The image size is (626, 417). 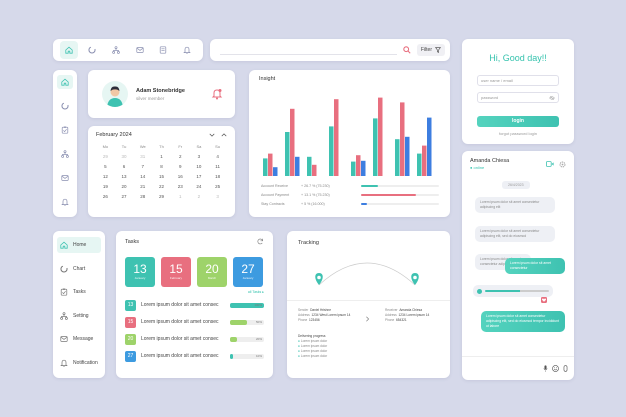 I want to click on calendar-day: 9, so click(x=180, y=166).